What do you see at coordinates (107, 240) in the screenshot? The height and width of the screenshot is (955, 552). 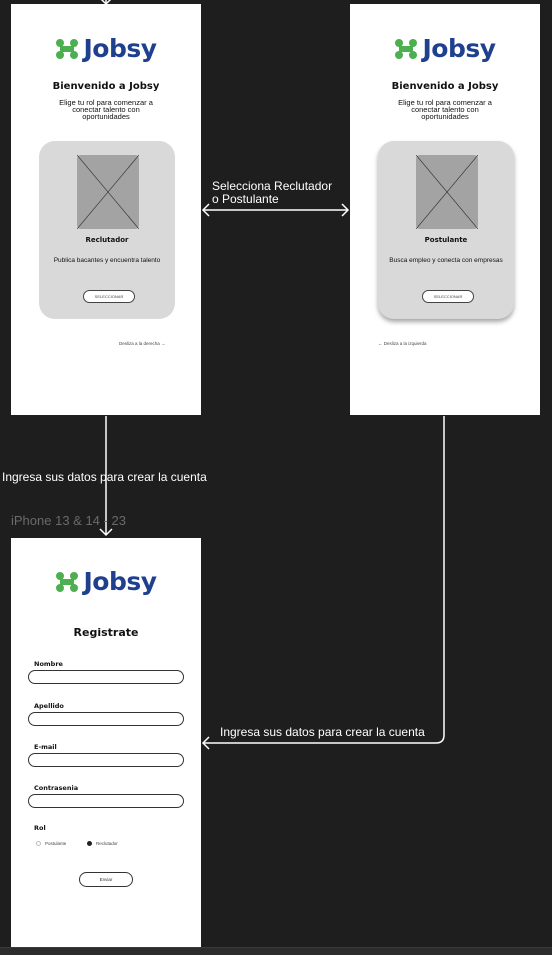 I see `role-title: Reclutador` at bounding box center [107, 240].